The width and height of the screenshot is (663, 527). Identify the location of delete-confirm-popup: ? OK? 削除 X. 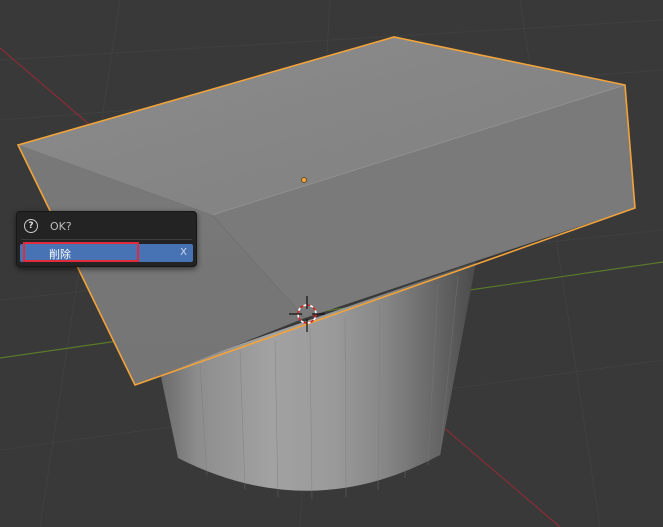
(106, 239).